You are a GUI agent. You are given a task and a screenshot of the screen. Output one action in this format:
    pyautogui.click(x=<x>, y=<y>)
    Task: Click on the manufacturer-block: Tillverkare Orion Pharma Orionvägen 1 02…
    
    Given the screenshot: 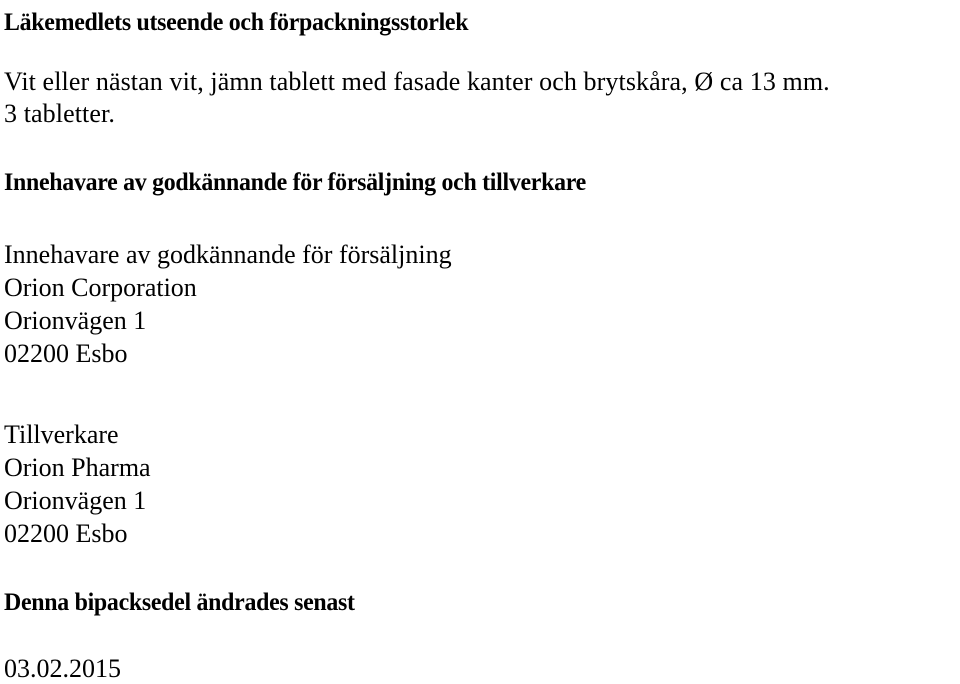 What is the action you would take?
    pyautogui.click(x=77, y=484)
    